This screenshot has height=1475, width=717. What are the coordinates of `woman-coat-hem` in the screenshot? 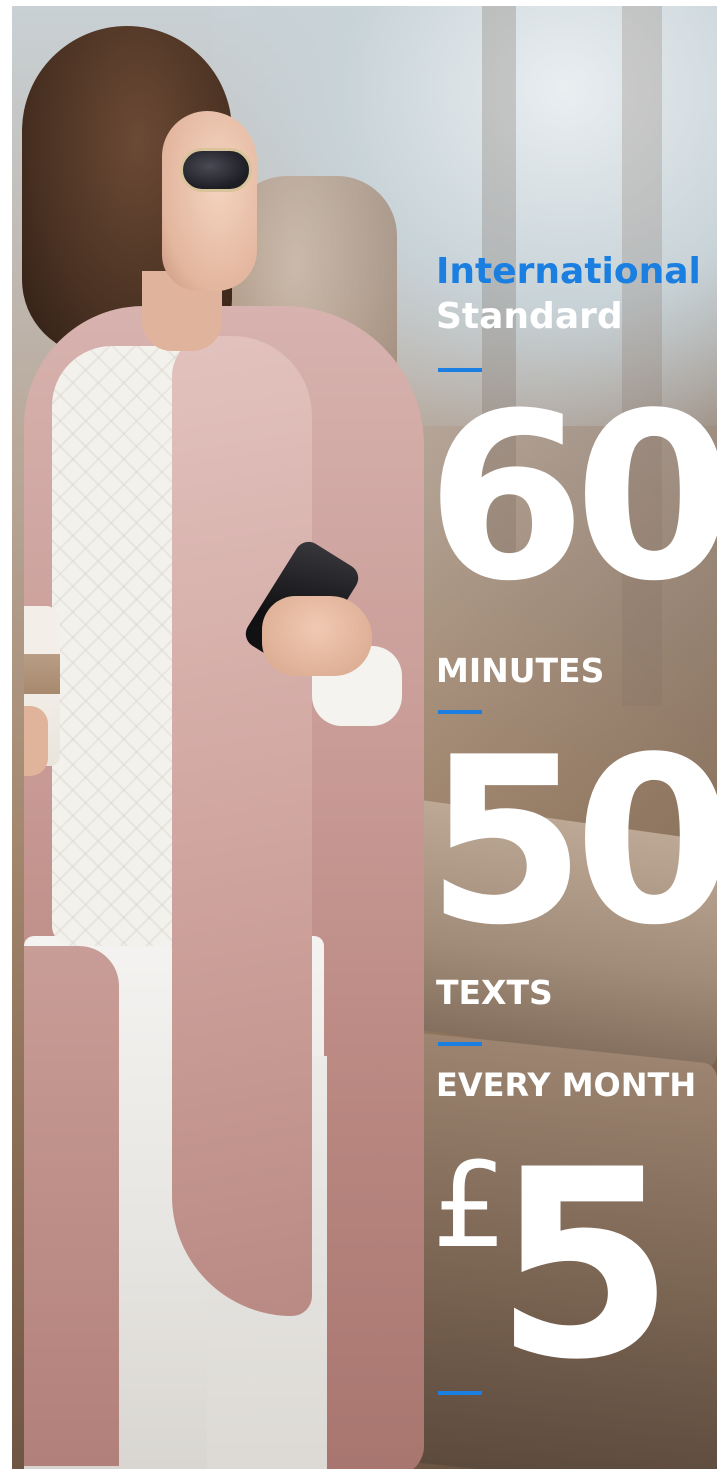 It's located at (71, 1206).